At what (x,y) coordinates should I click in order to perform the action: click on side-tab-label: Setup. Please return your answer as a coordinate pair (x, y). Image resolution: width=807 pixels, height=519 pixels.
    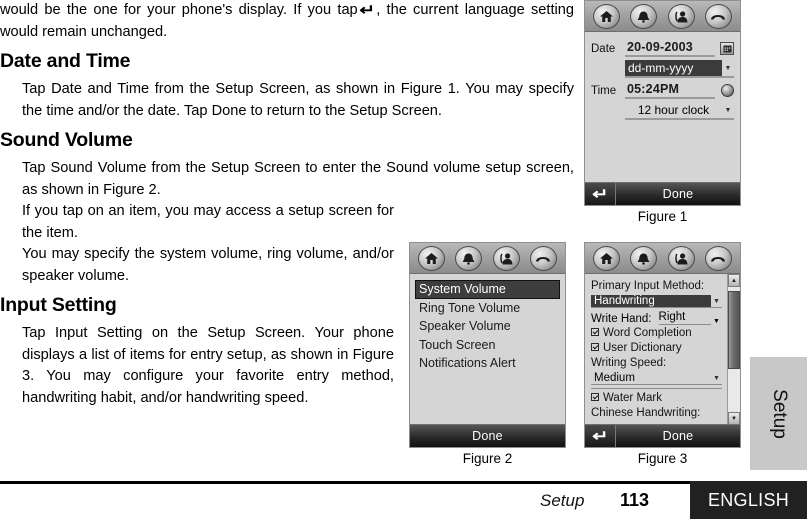
    Looking at the image, I should click on (779, 413).